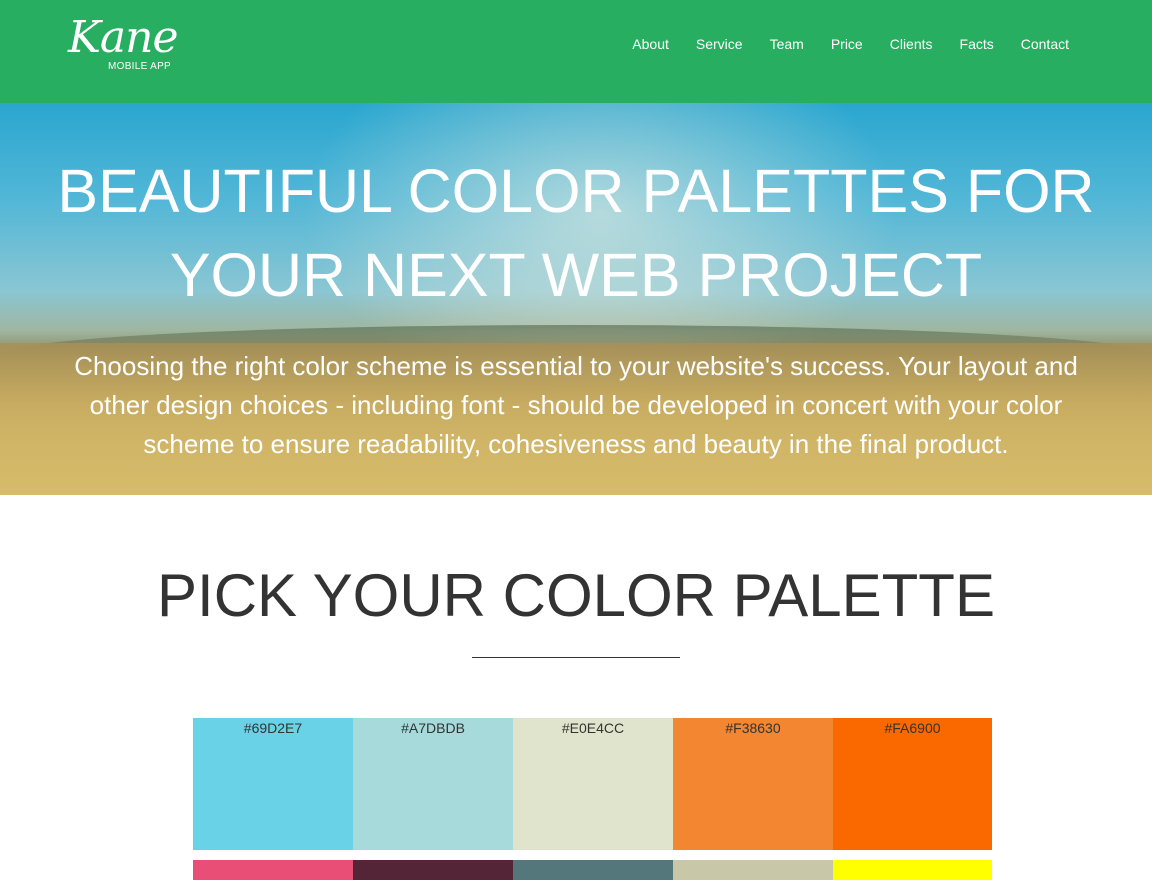  Describe the element at coordinates (433, 784) in the screenshot. I see `color-swatch: #A7DBDB` at that location.